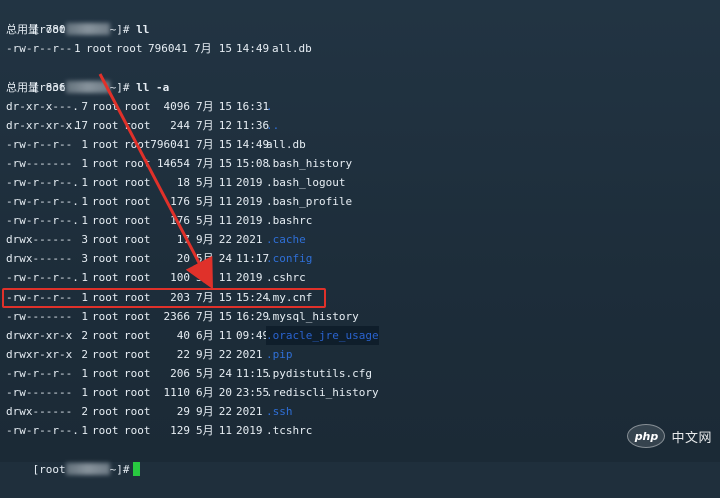 This screenshot has width=720, height=498. I want to click on prompt-line-2: [root ~]# ll -a, so click(87, 76).